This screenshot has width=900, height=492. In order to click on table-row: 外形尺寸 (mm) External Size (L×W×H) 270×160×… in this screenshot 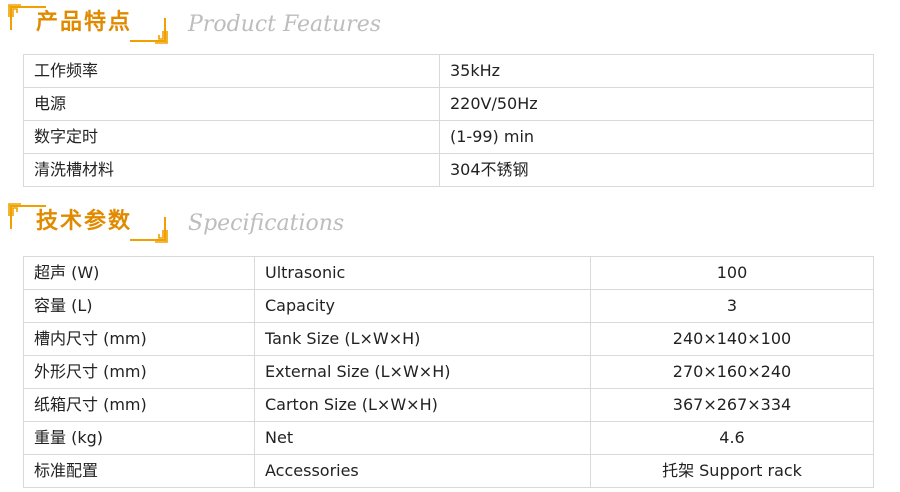, I will do `click(448, 372)`.